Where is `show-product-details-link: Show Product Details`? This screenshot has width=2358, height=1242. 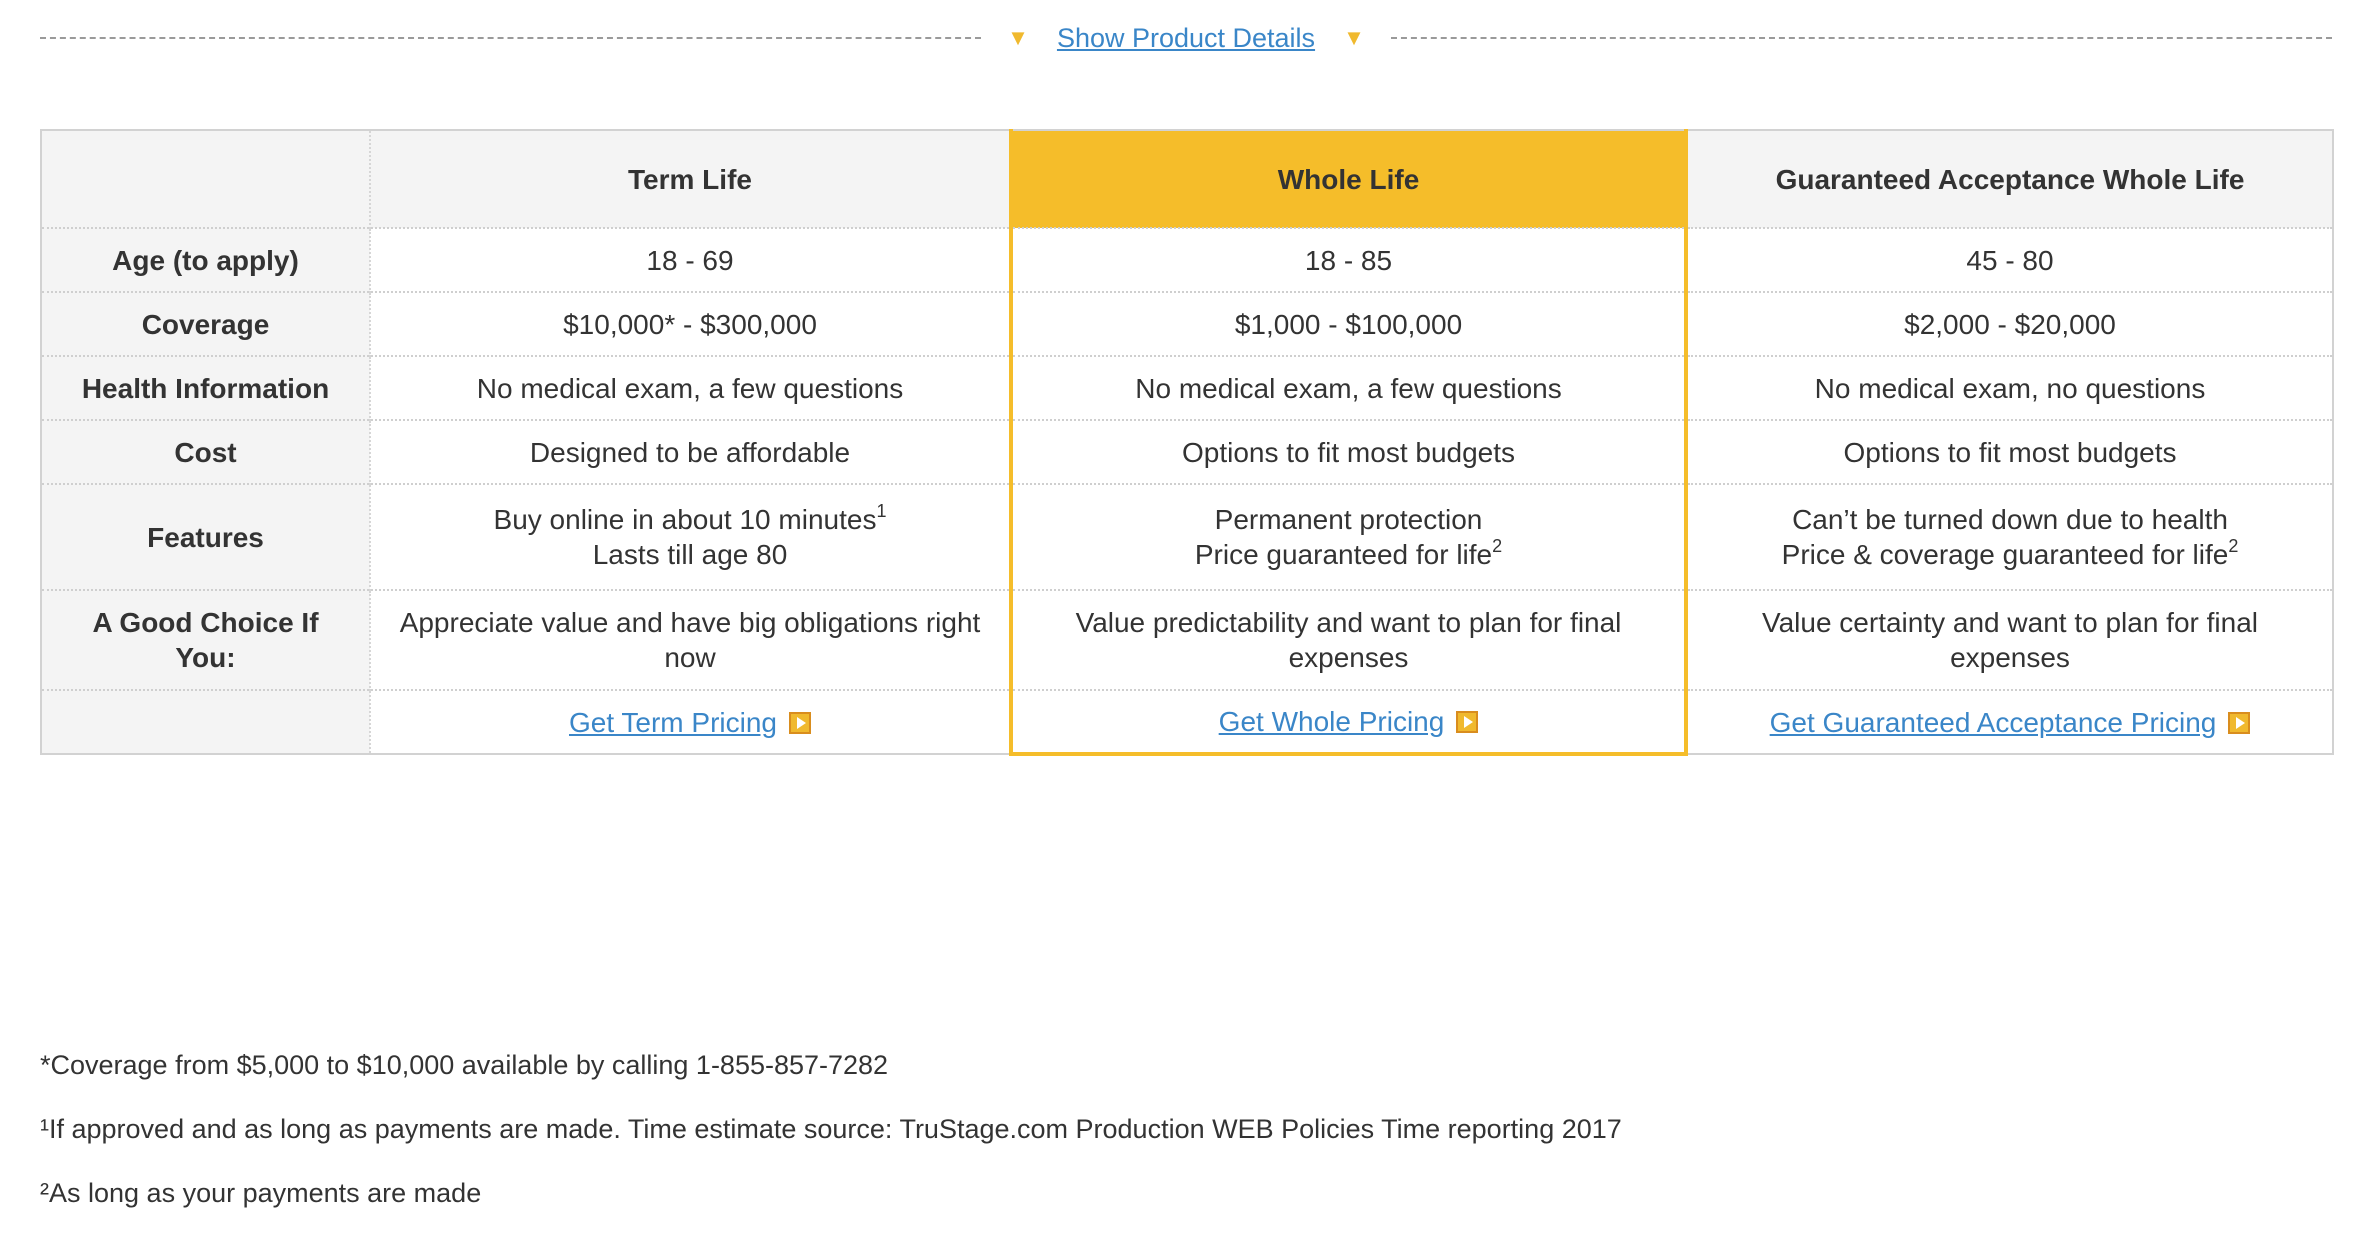 show-product-details-link: Show Product Details is located at coordinates (1186, 38).